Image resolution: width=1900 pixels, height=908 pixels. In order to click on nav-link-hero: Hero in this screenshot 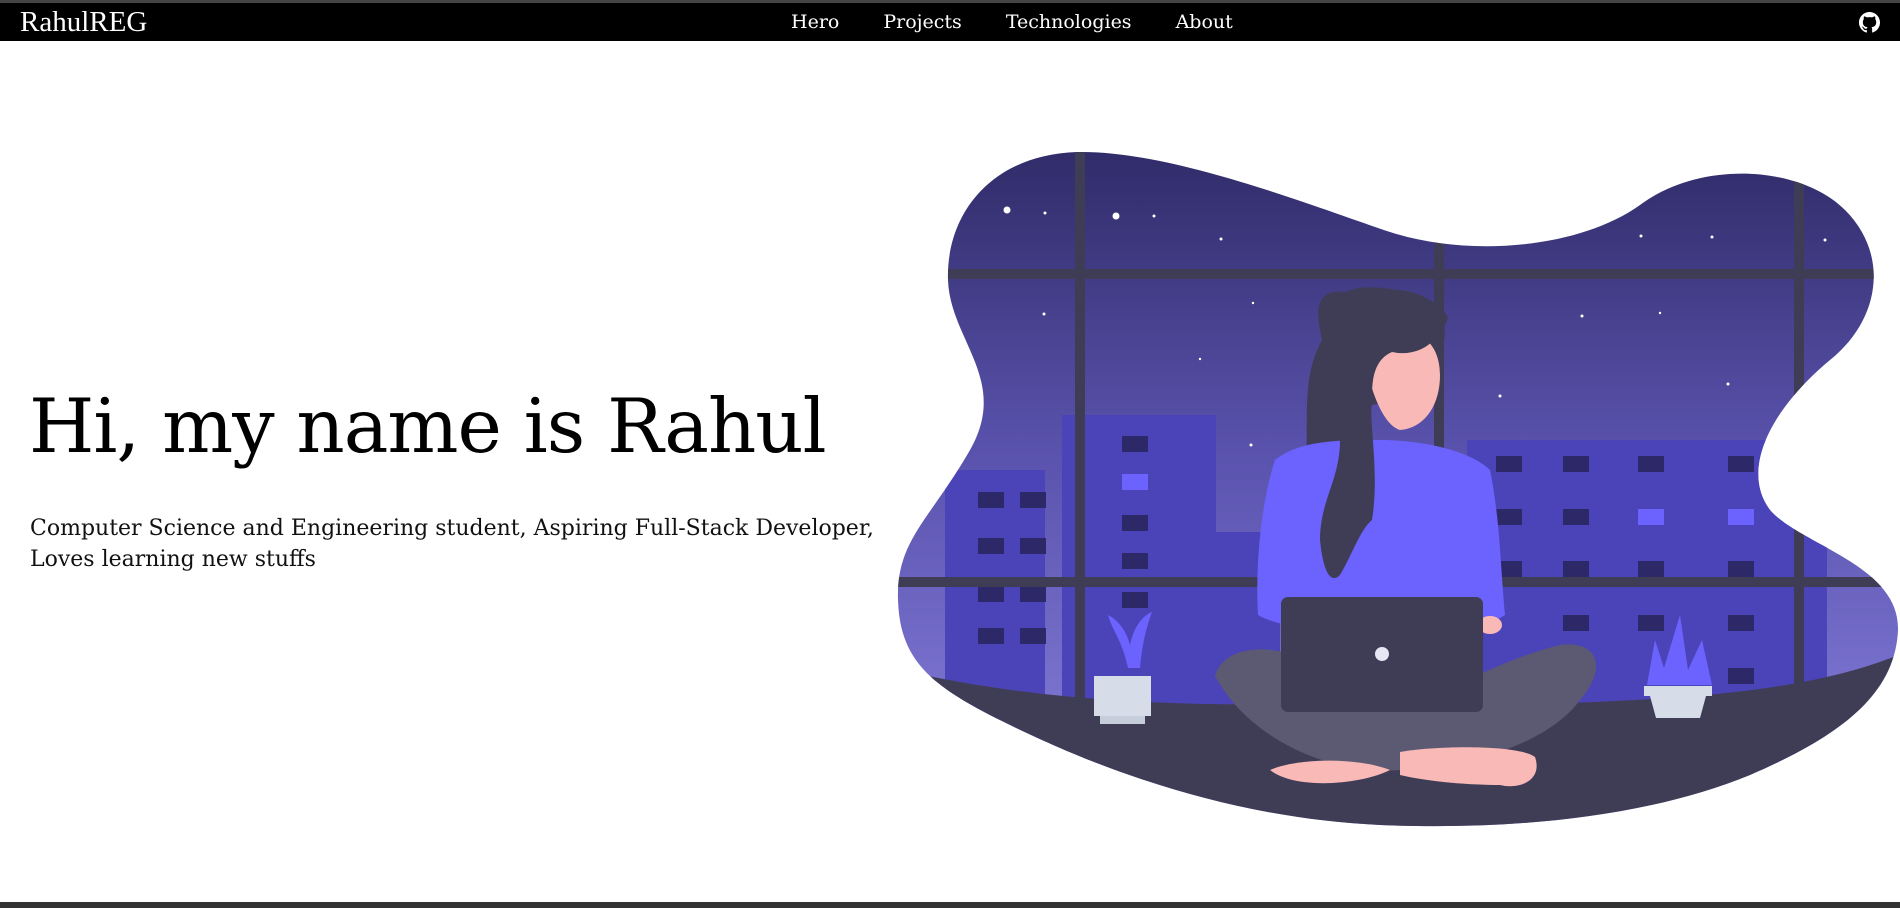, I will do `click(815, 22)`.